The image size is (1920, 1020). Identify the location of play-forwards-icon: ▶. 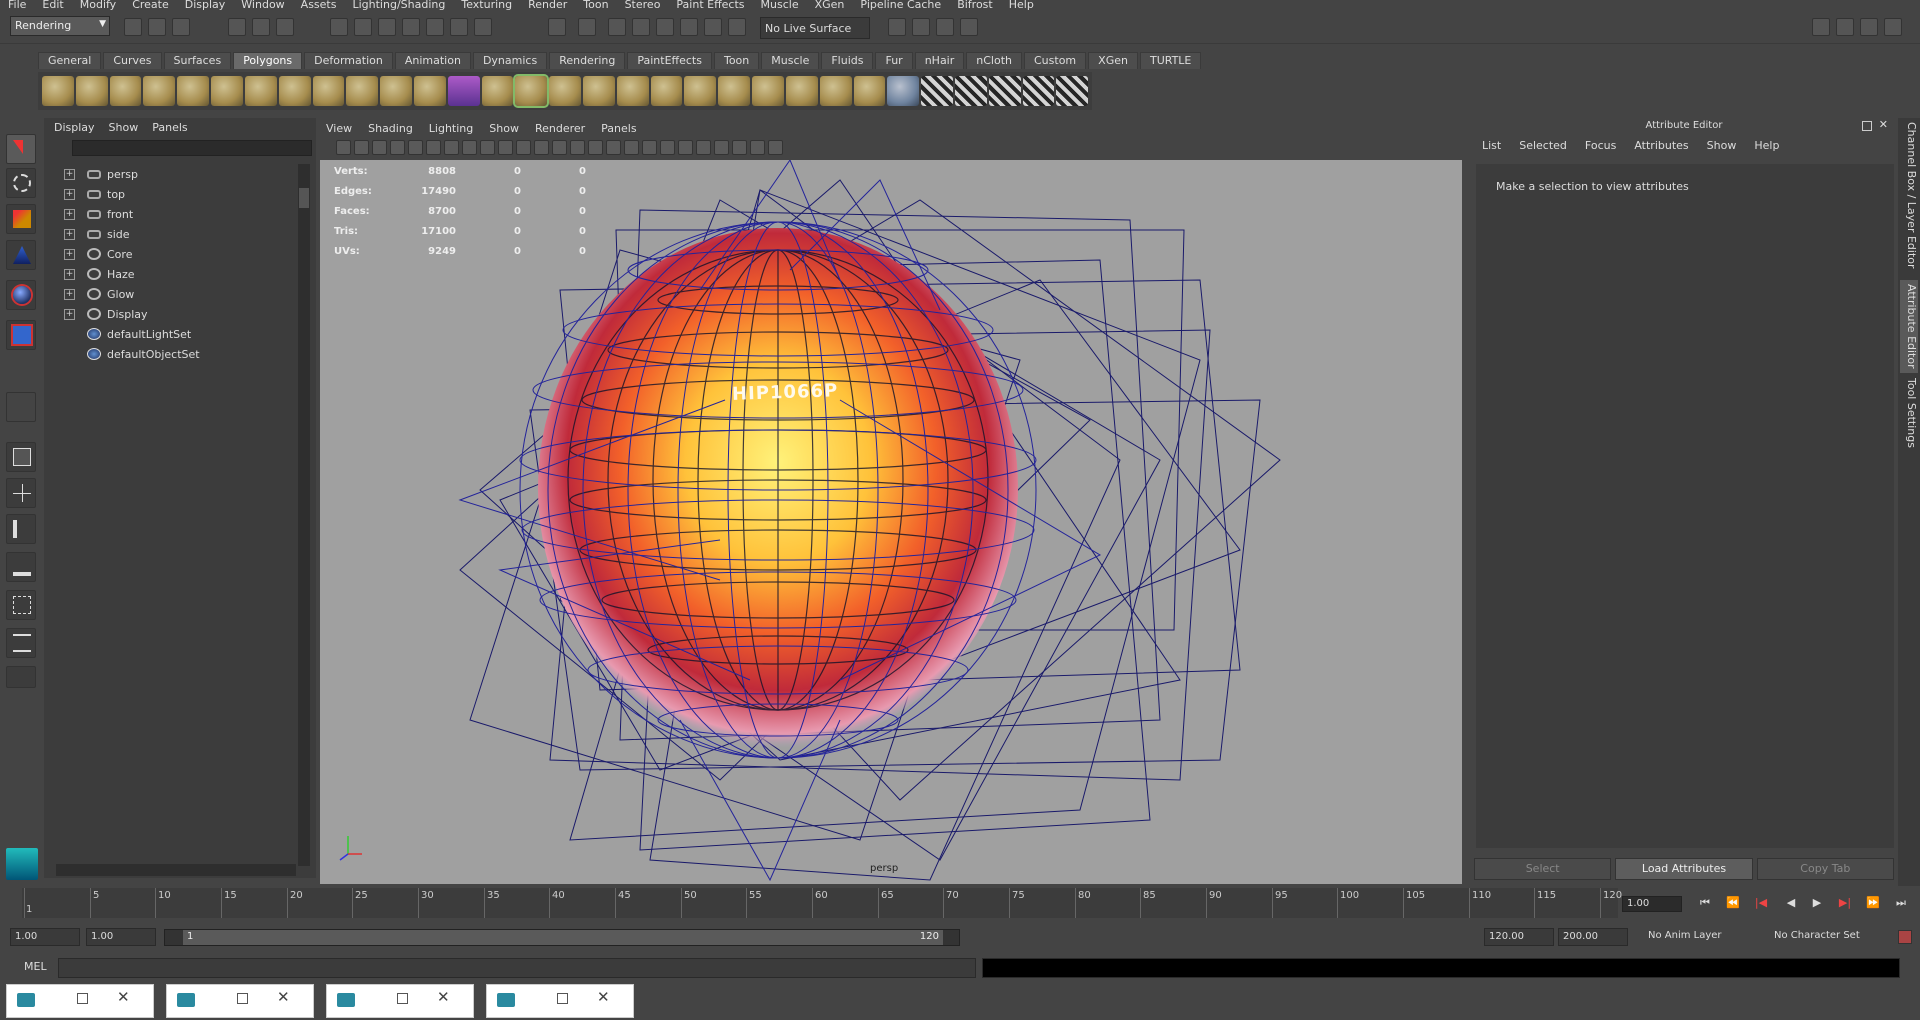
(1817, 904).